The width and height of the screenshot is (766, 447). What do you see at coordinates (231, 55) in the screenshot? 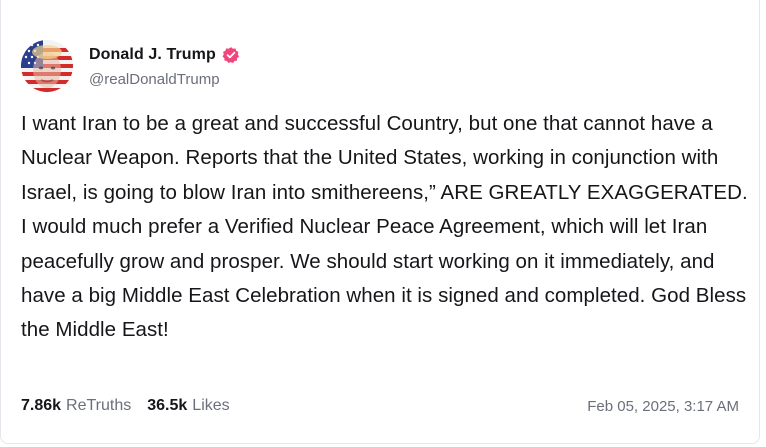
I see `verified-badge-icon` at bounding box center [231, 55].